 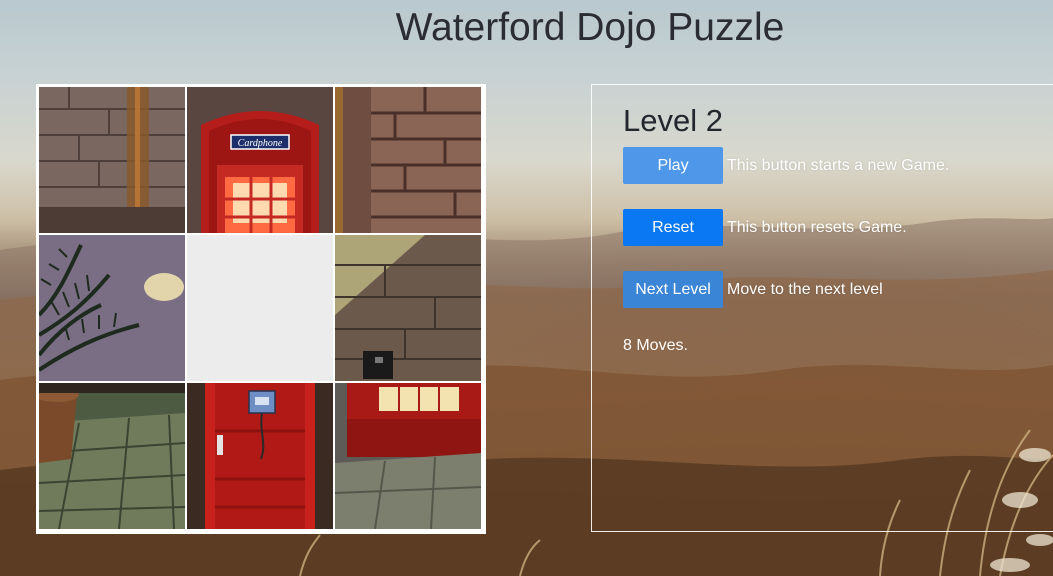 What do you see at coordinates (590, 27) in the screenshot?
I see `page-title: Waterford Dojo Puzzle` at bounding box center [590, 27].